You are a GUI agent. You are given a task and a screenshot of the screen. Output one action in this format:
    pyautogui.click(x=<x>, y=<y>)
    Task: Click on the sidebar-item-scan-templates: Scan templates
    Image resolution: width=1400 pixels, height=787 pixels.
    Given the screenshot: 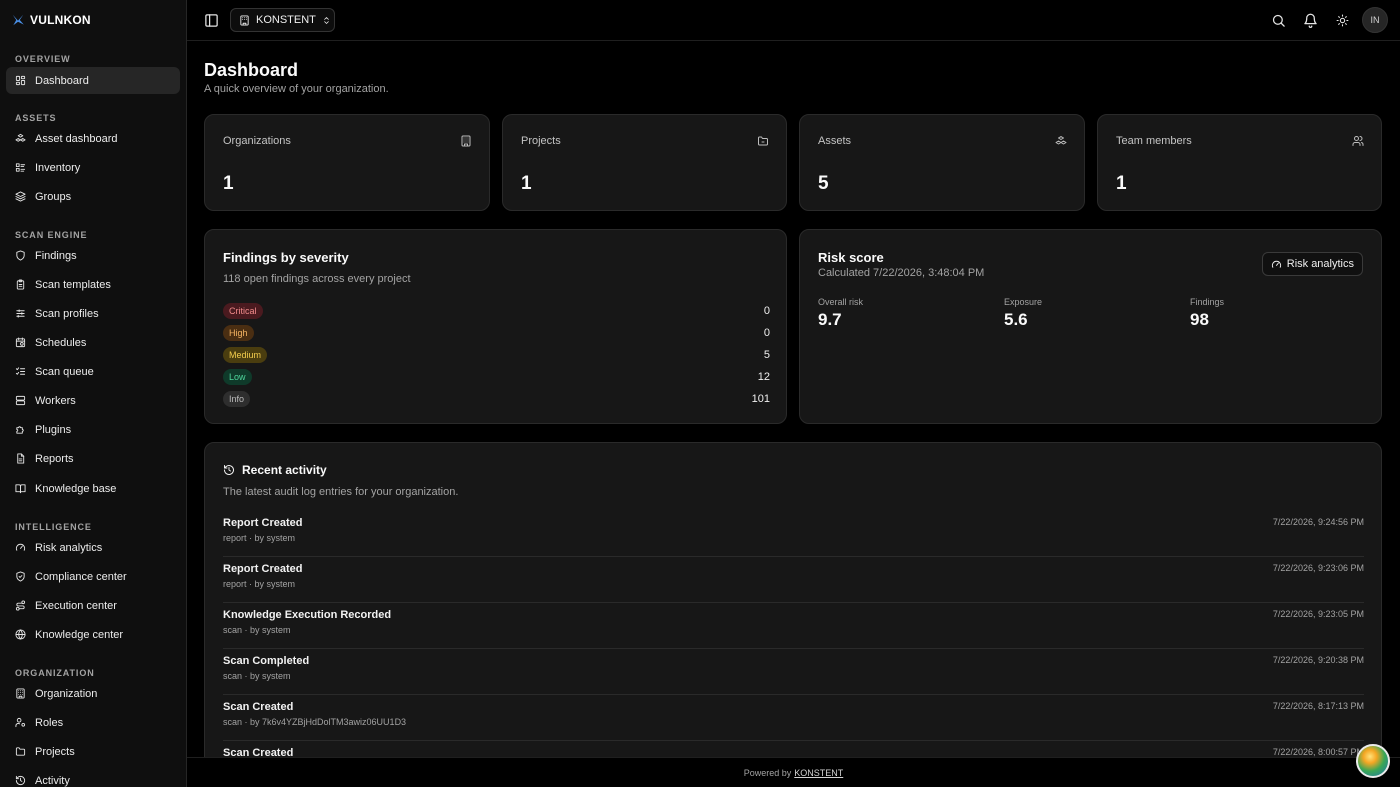 What is the action you would take?
    pyautogui.click(x=93, y=284)
    